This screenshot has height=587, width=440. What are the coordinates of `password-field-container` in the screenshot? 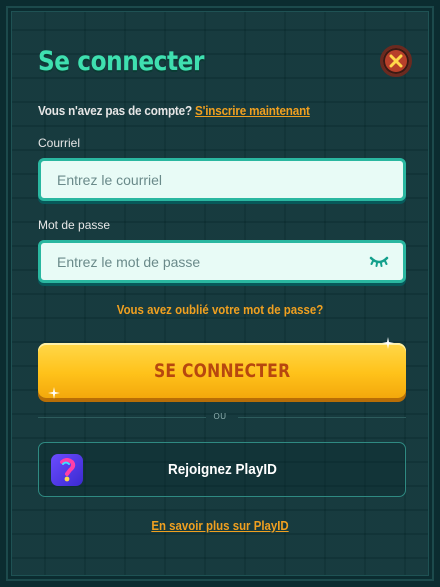 It's located at (222, 261).